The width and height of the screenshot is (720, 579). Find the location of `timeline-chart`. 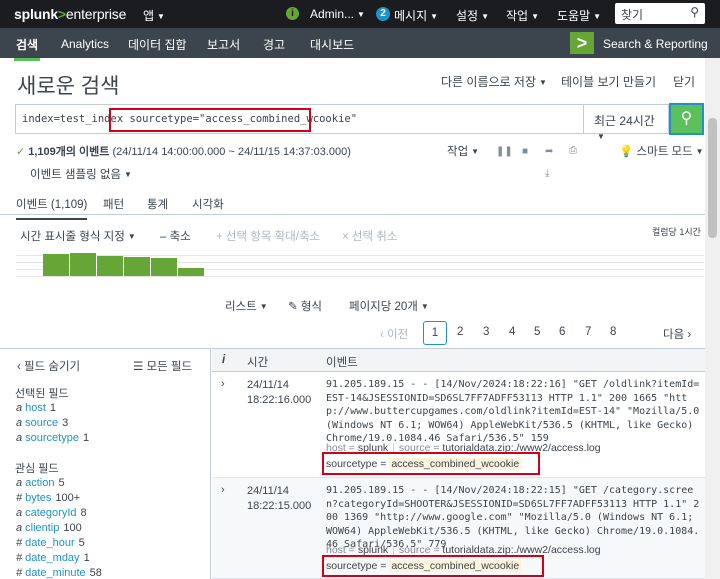

timeline-chart is located at coordinates (360, 264).